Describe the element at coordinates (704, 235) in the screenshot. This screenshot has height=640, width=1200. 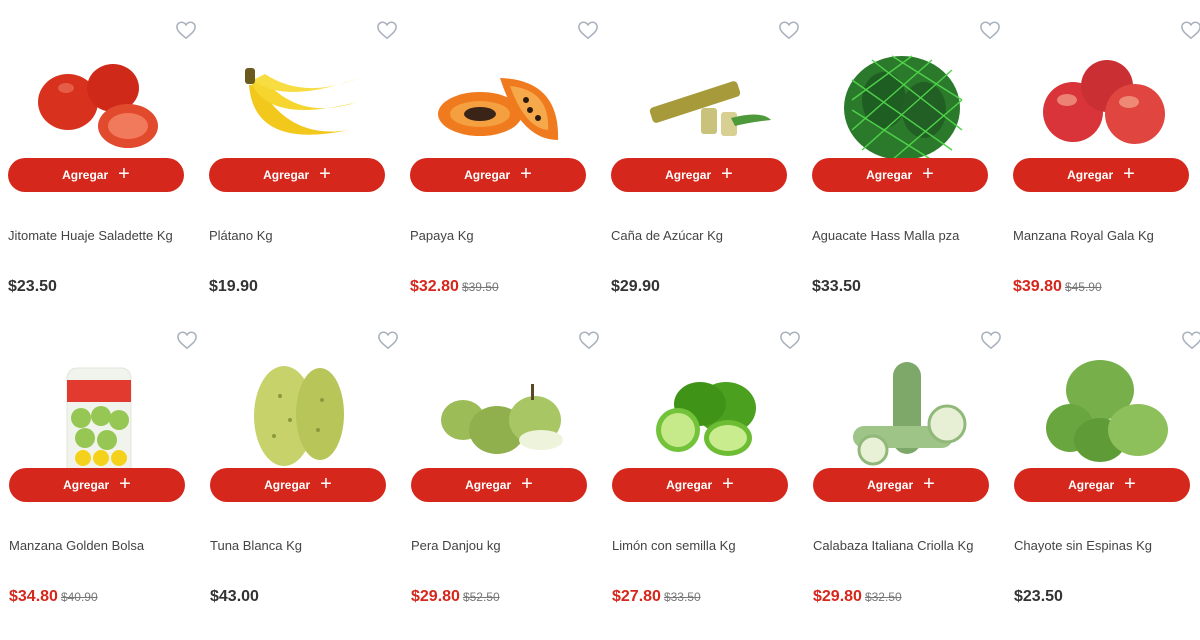
I see `product-name: Caña de Azúcar Kg` at that location.